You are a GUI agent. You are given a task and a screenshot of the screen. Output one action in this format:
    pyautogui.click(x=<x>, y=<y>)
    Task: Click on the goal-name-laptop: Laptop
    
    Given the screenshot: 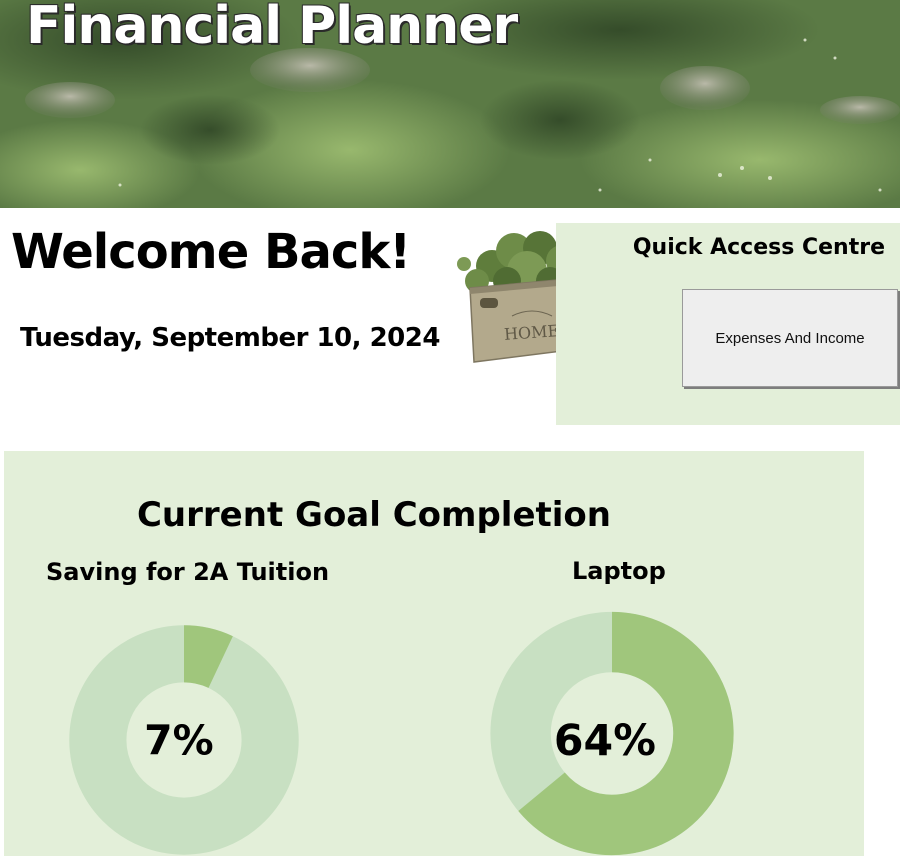 What is the action you would take?
    pyautogui.click(x=619, y=571)
    